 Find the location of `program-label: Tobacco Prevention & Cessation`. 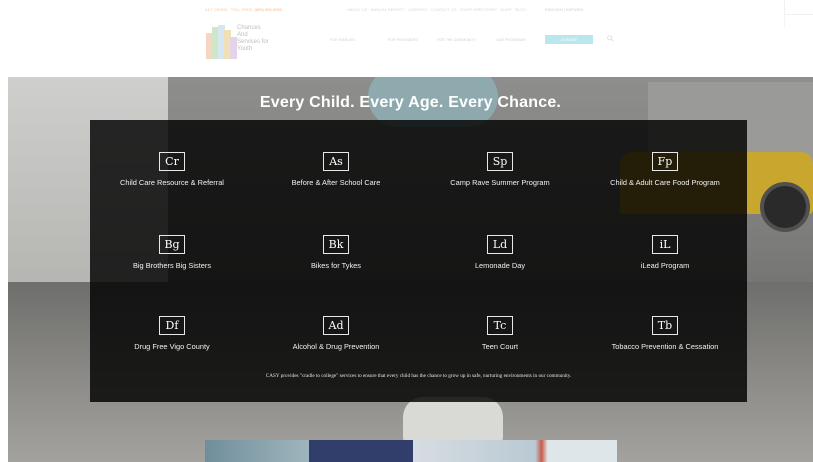

program-label: Tobacco Prevention & Cessation is located at coordinates (665, 346).